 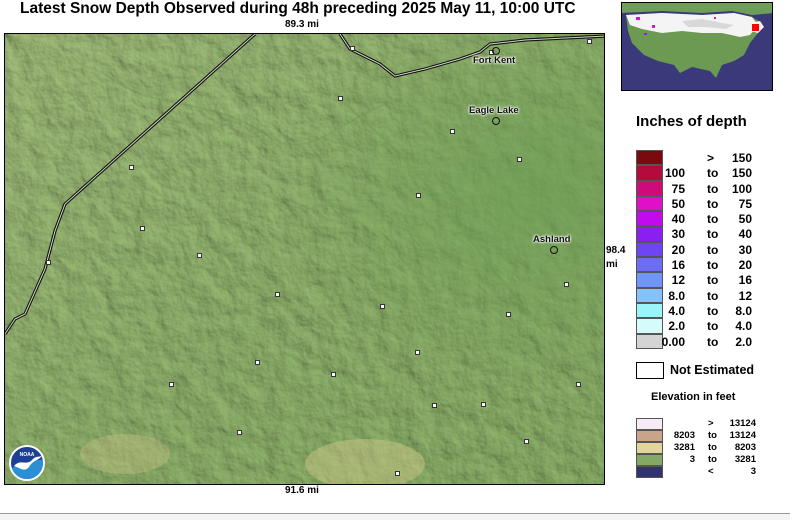 What do you see at coordinates (693, 397) in the screenshot?
I see `elevation-legend-title: Elevation in feet` at bounding box center [693, 397].